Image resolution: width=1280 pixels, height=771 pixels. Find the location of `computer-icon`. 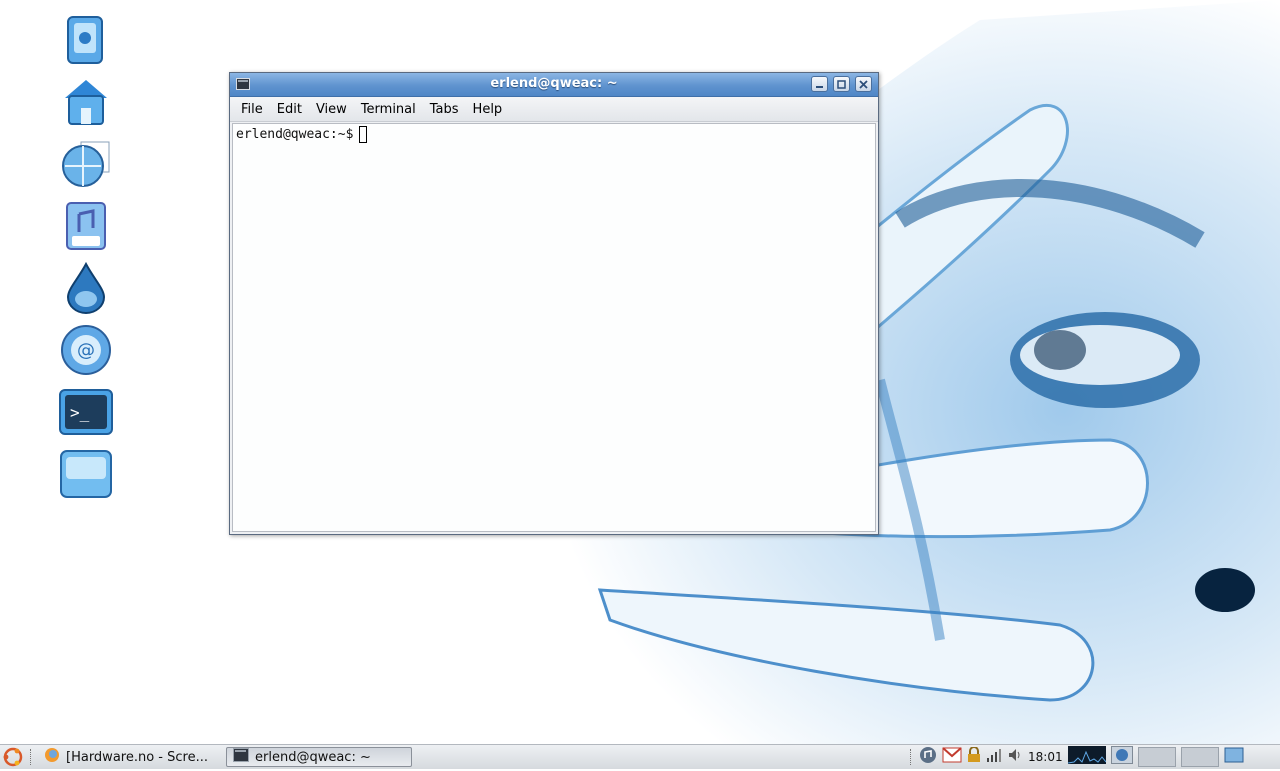

computer-icon is located at coordinates (86, 40).